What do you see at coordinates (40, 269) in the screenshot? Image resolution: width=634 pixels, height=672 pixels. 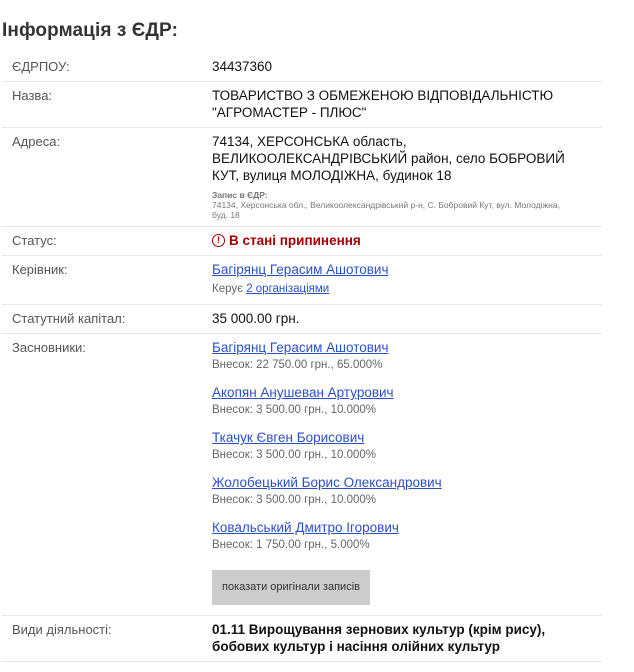 I see `director-label: Керівник:` at bounding box center [40, 269].